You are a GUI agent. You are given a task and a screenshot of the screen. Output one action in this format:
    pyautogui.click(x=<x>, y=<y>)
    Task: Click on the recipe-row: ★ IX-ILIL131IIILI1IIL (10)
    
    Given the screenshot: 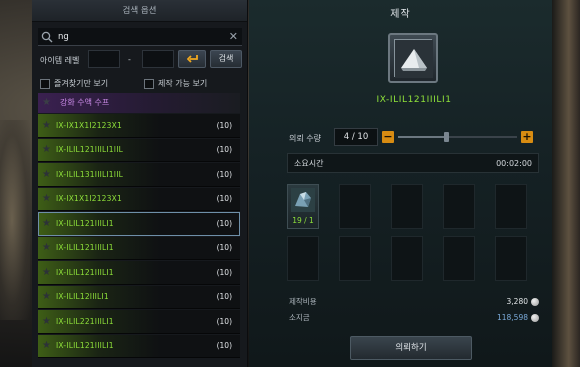 What is the action you would take?
    pyautogui.click(x=139, y=175)
    